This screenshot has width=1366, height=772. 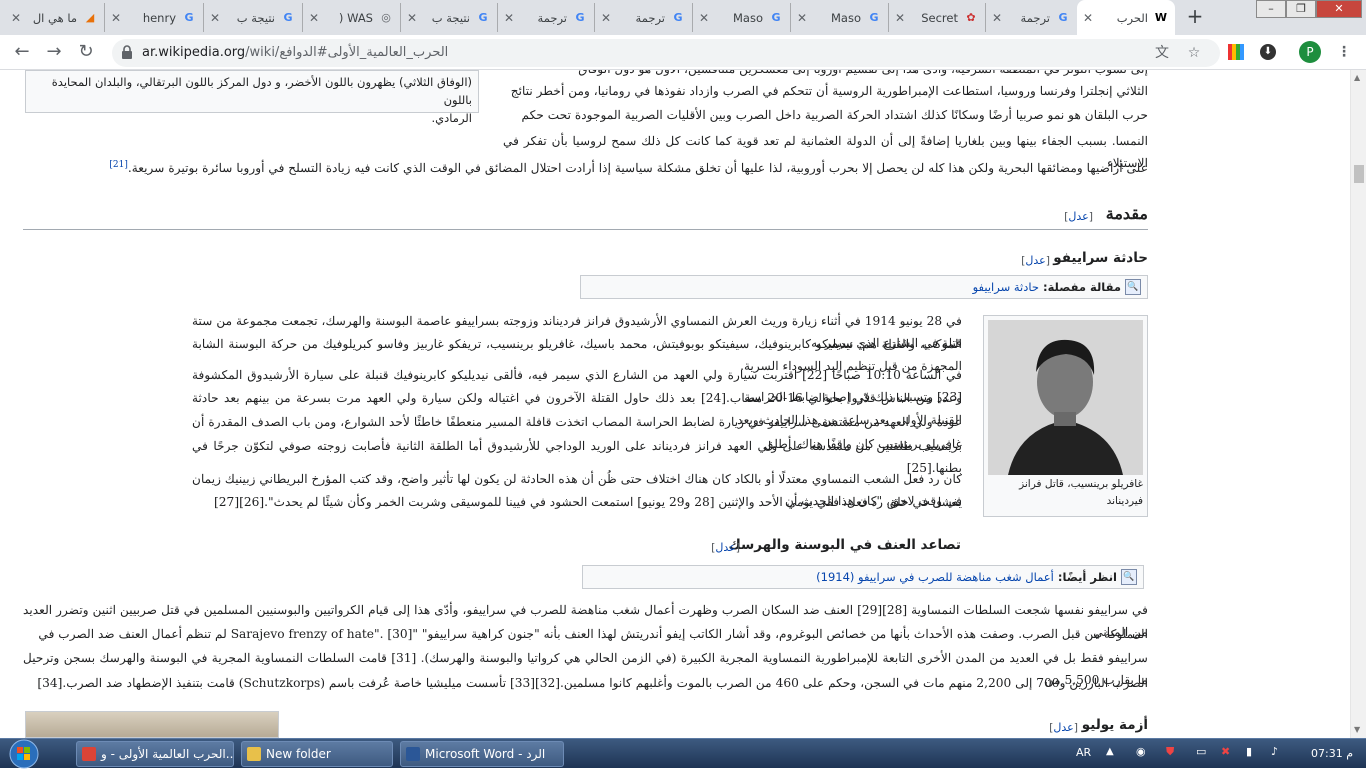 I want to click on language-indicator: AR, so click(x=1083, y=752).